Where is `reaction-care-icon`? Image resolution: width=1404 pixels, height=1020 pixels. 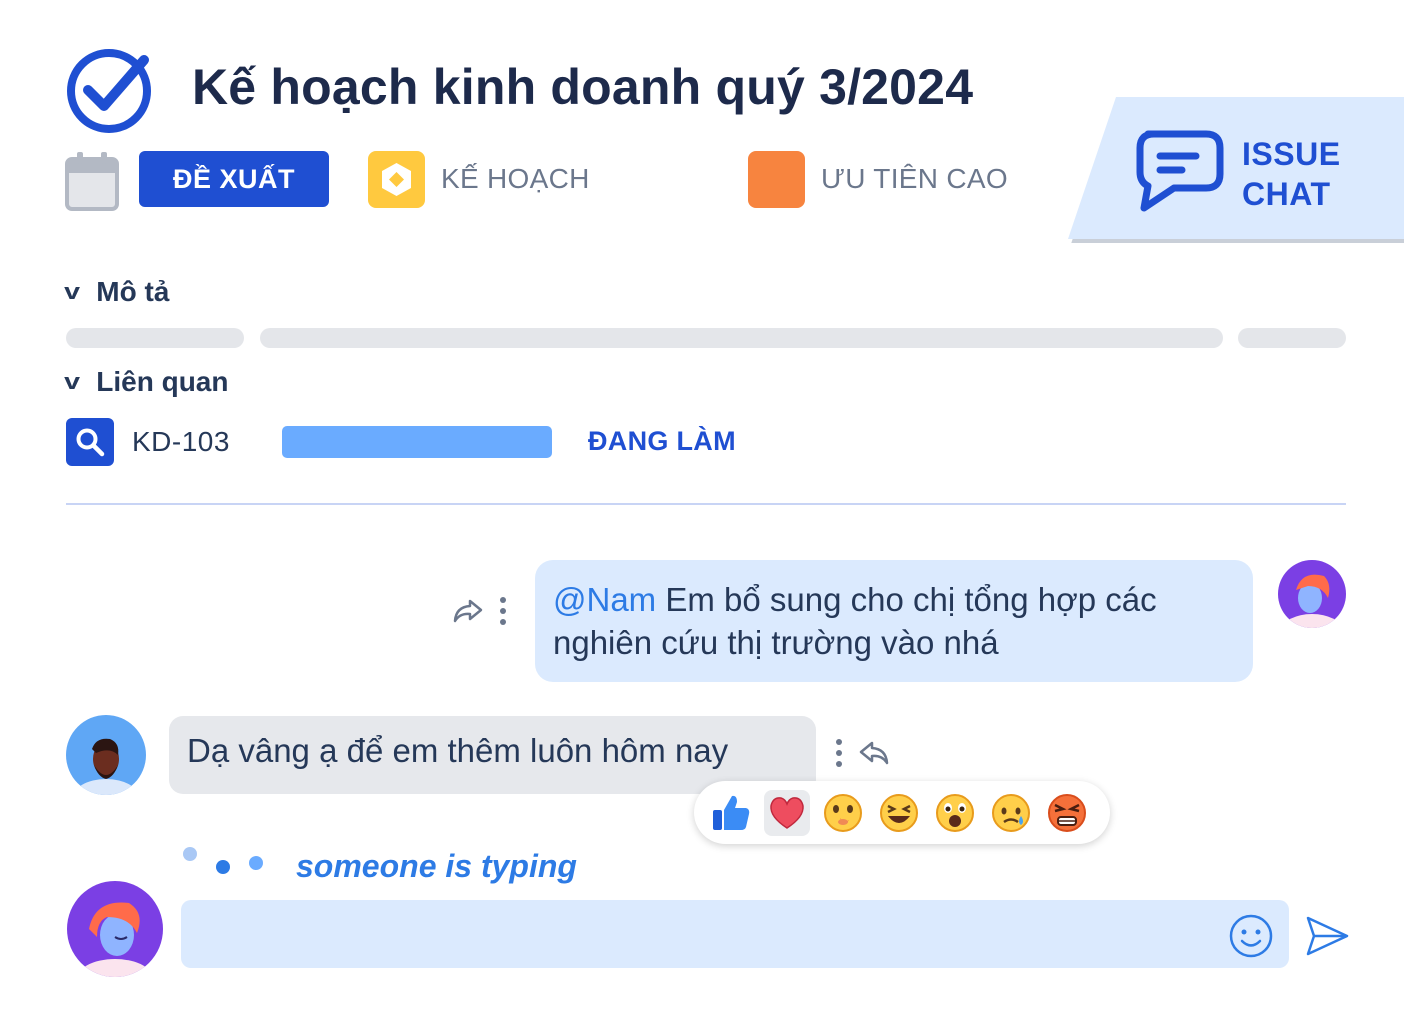
reaction-care-icon is located at coordinates (843, 813).